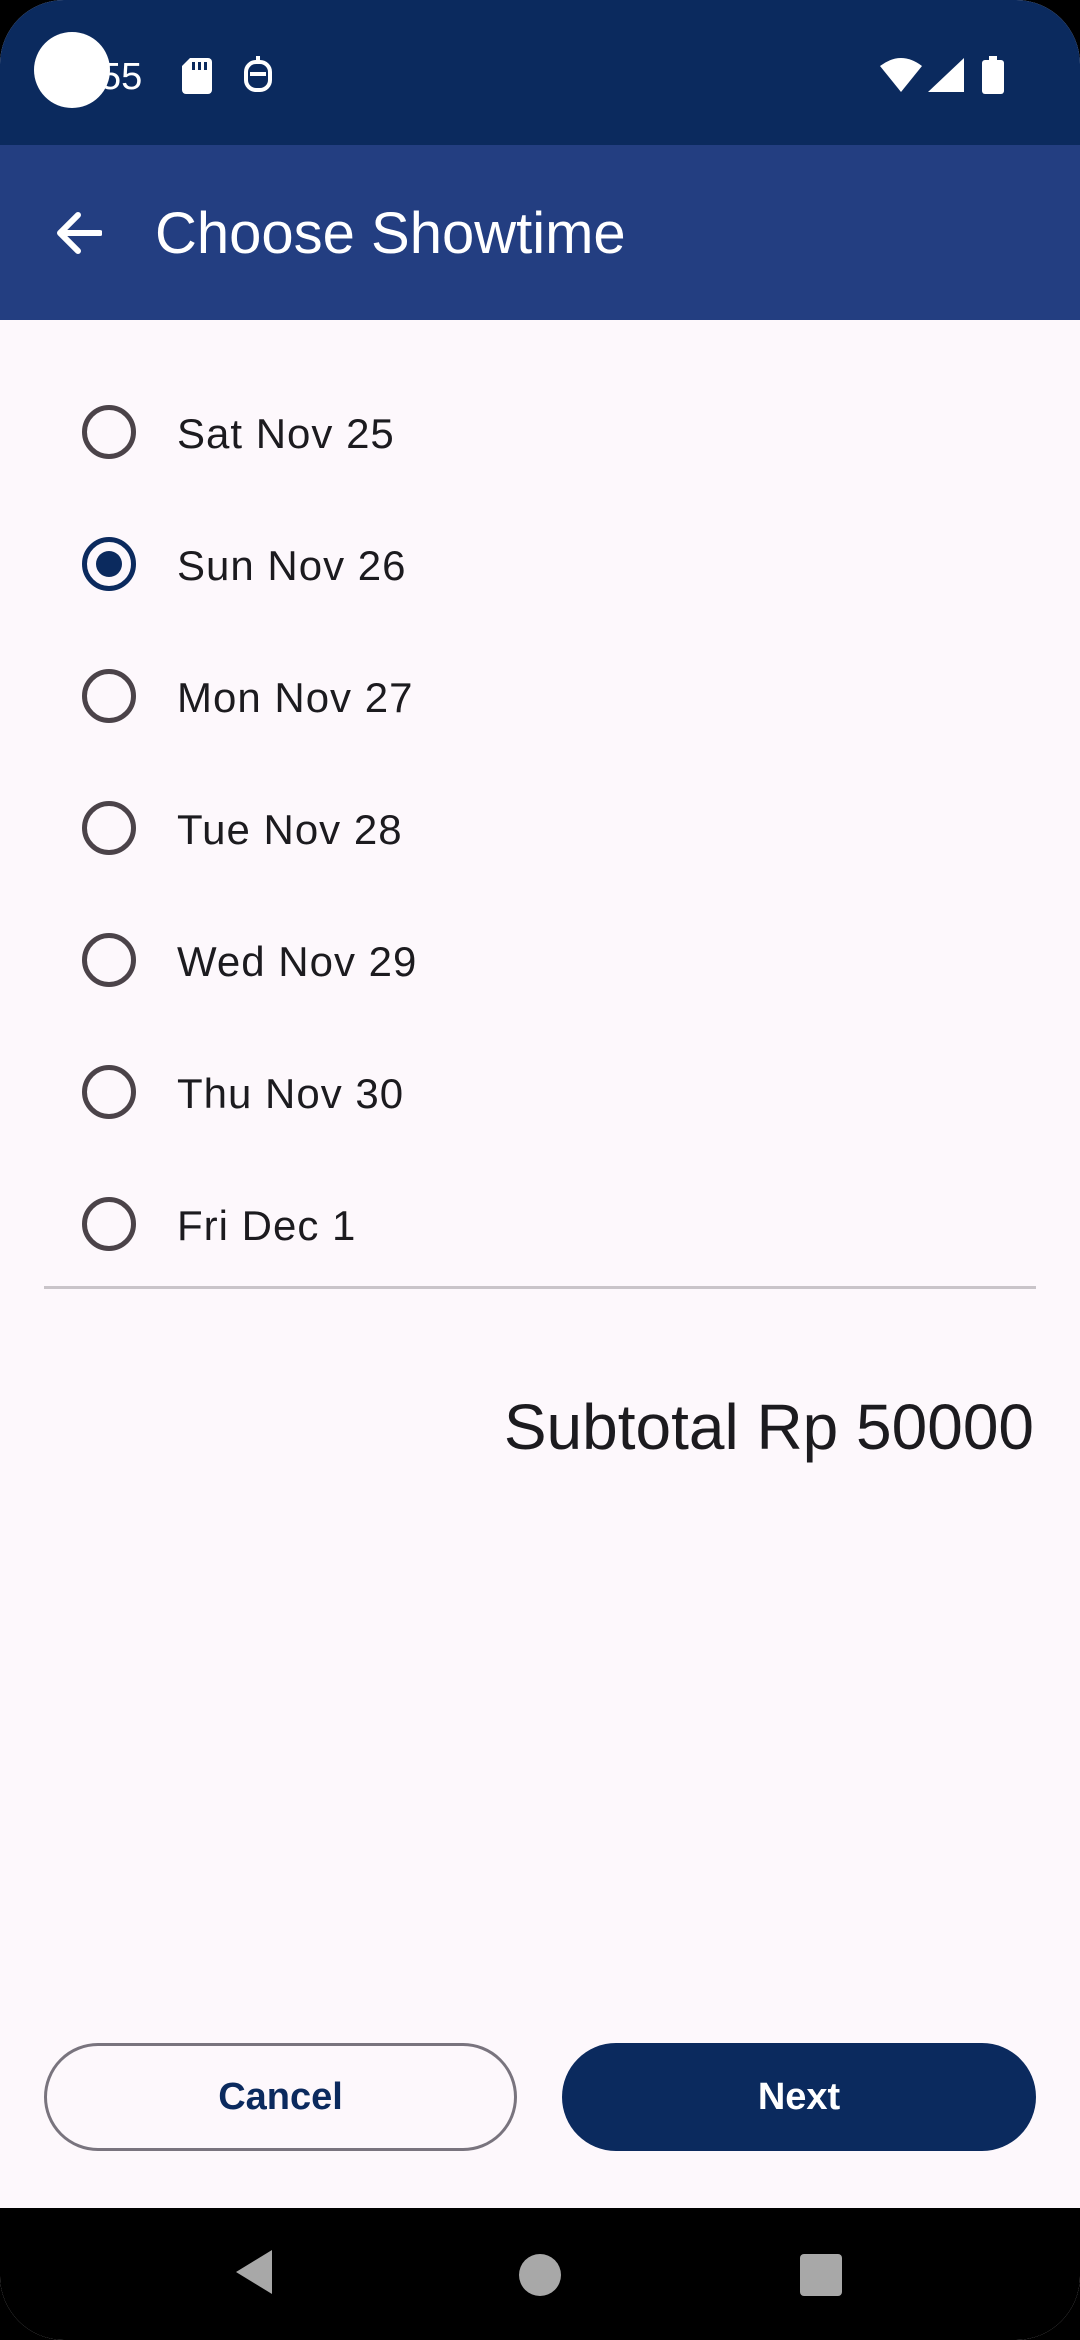 The image size is (1080, 2340). What do you see at coordinates (540, 1224) in the screenshot?
I see `date-option: Fri Dec 1` at bounding box center [540, 1224].